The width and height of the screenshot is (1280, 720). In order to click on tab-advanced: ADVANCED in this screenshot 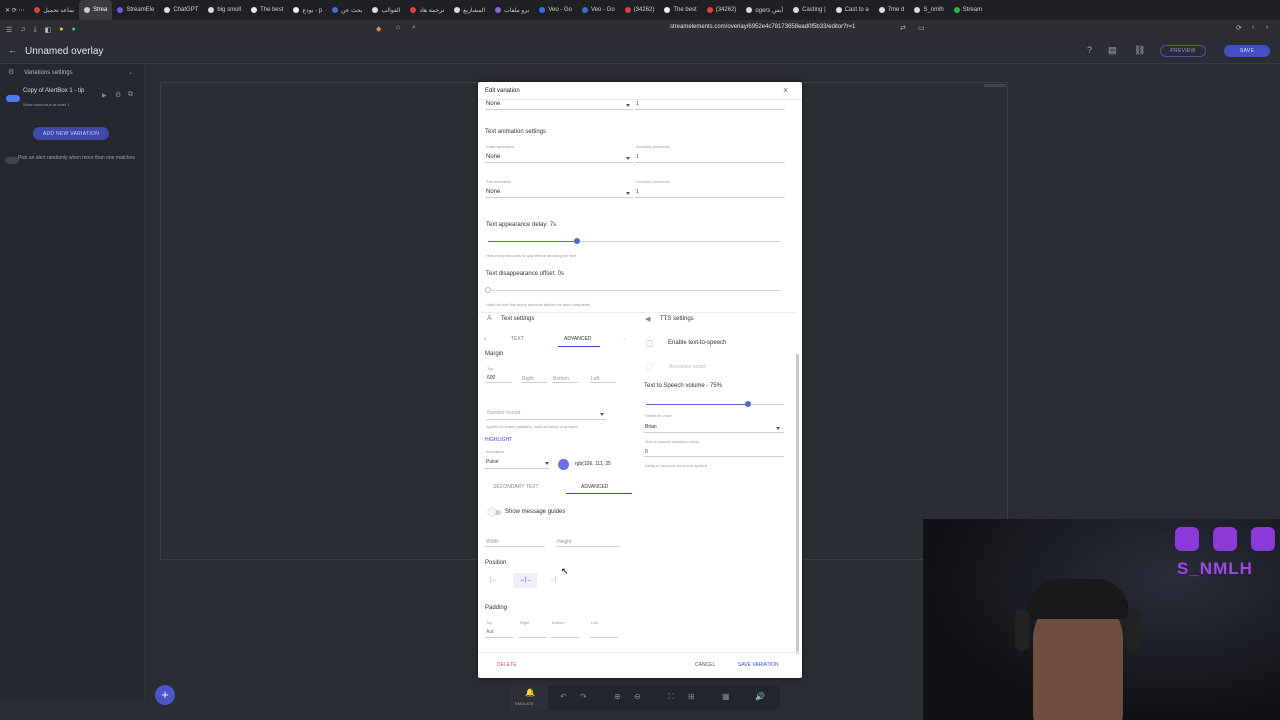, I will do `click(577, 339)`.